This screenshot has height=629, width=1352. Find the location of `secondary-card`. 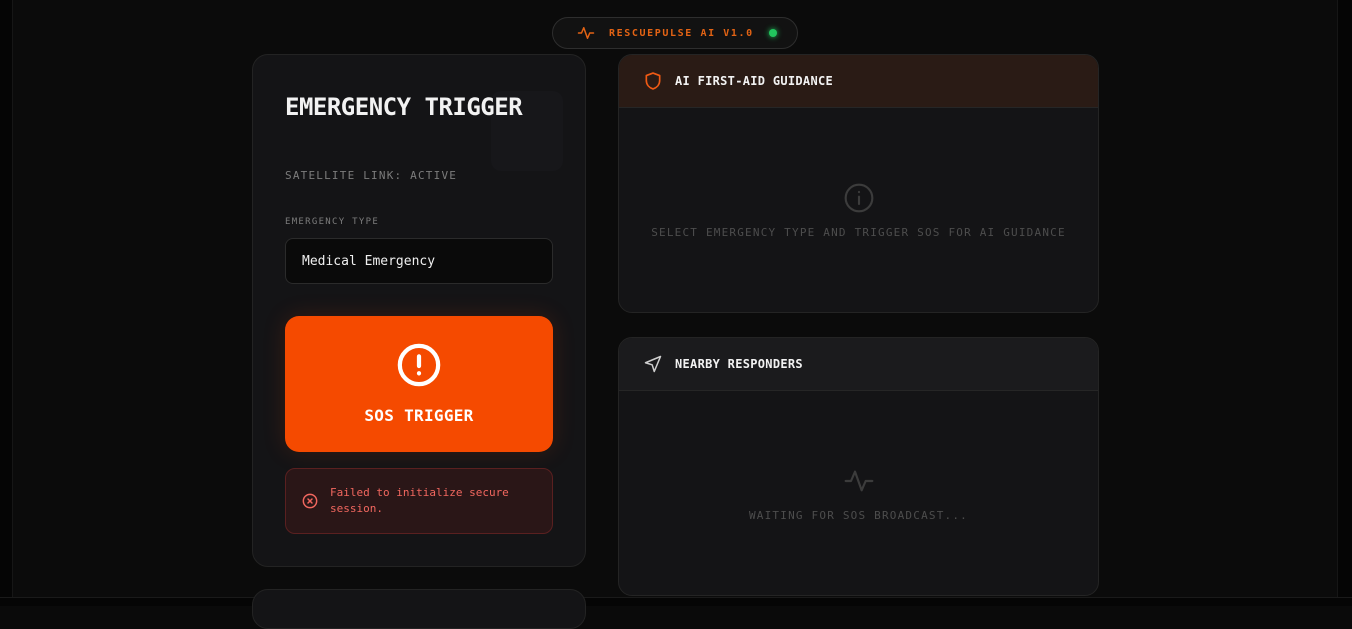

secondary-card is located at coordinates (419, 609).